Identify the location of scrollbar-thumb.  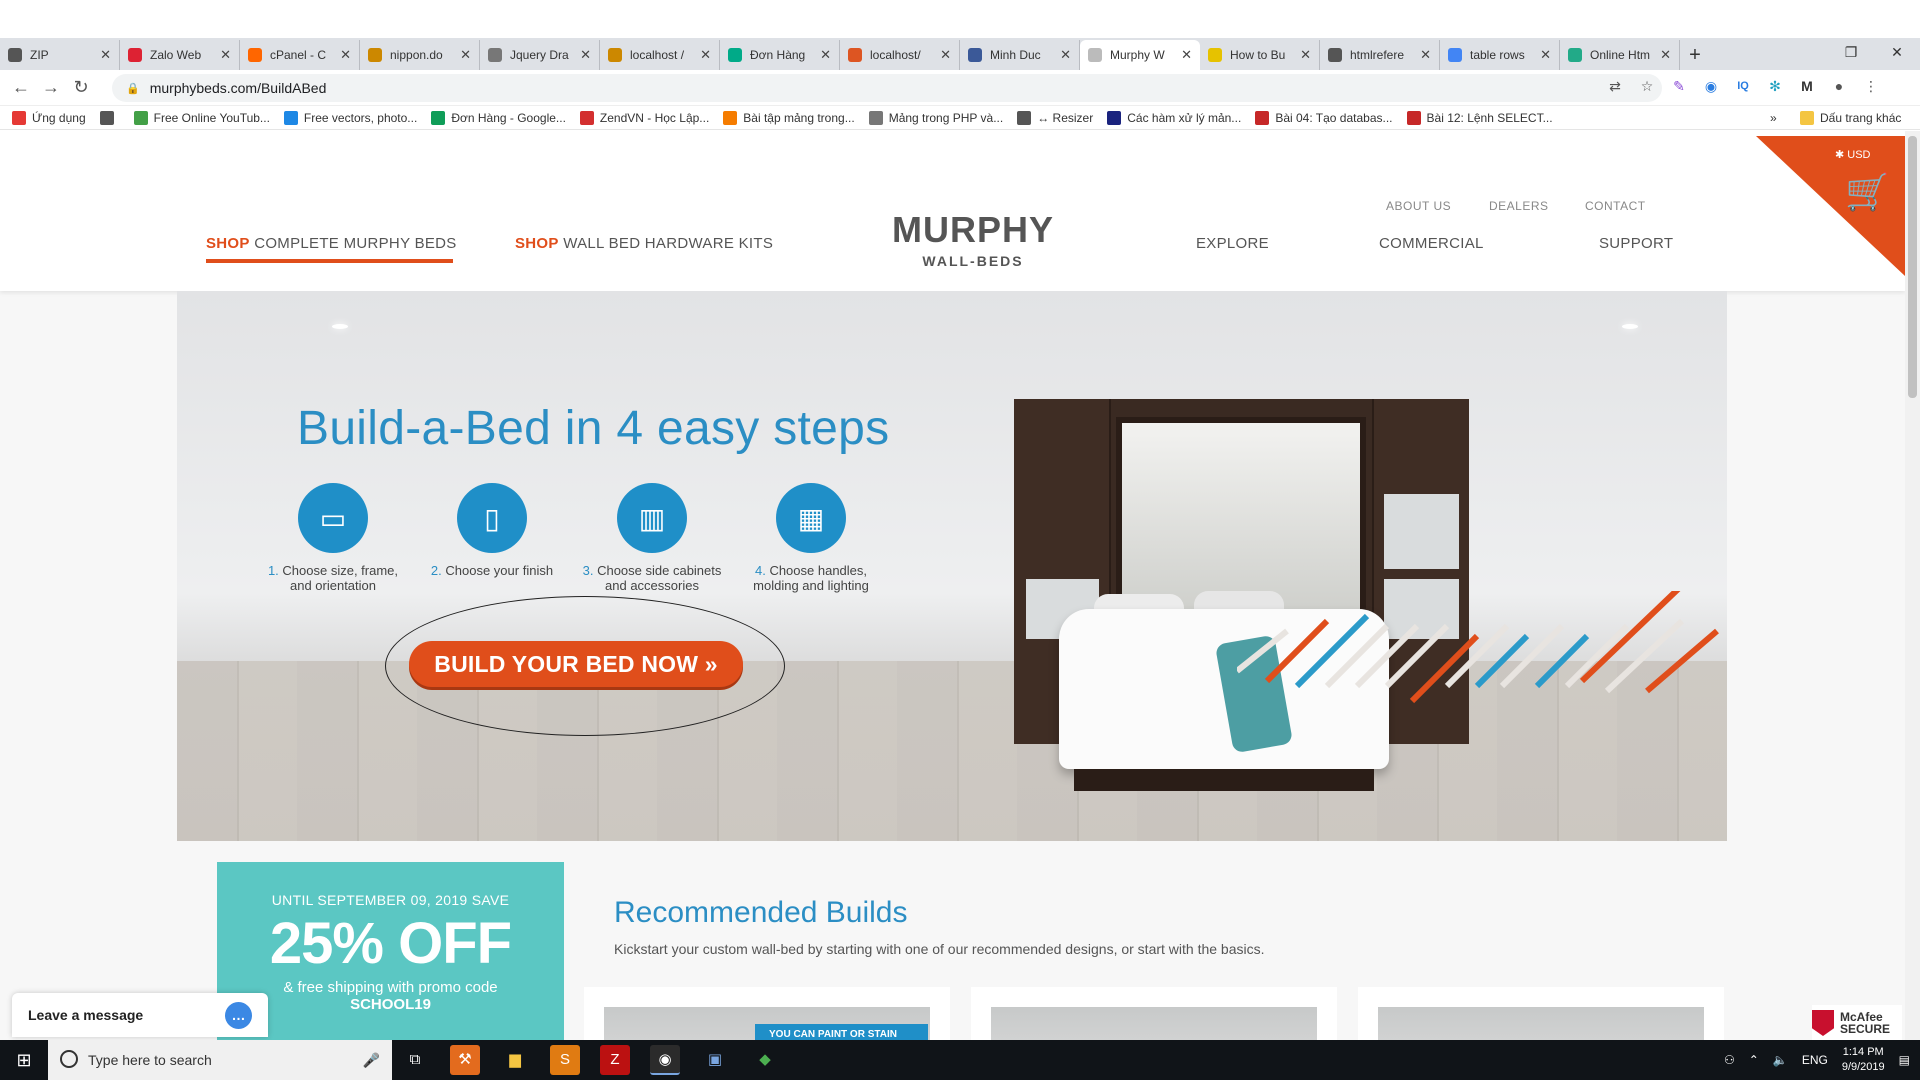
(1912, 267).